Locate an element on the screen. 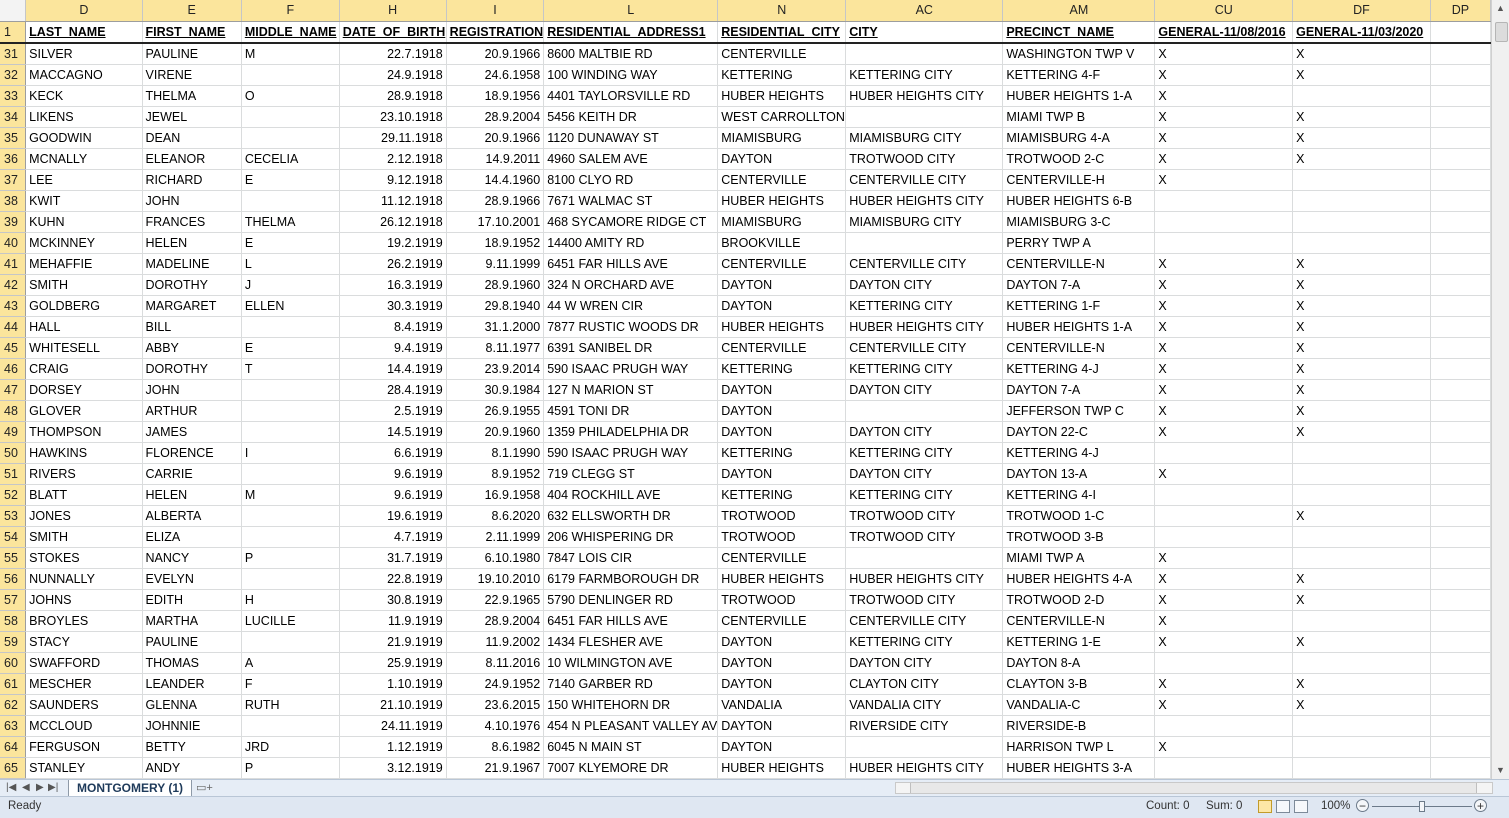  row-header: 35 is located at coordinates (13, 138).